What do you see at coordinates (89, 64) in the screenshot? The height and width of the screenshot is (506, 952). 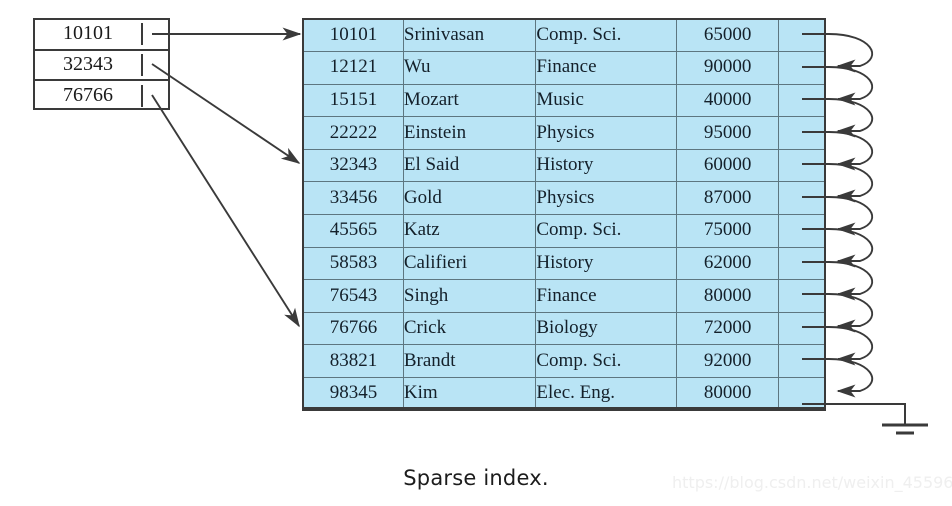 I see `index-entry-key: 32343` at bounding box center [89, 64].